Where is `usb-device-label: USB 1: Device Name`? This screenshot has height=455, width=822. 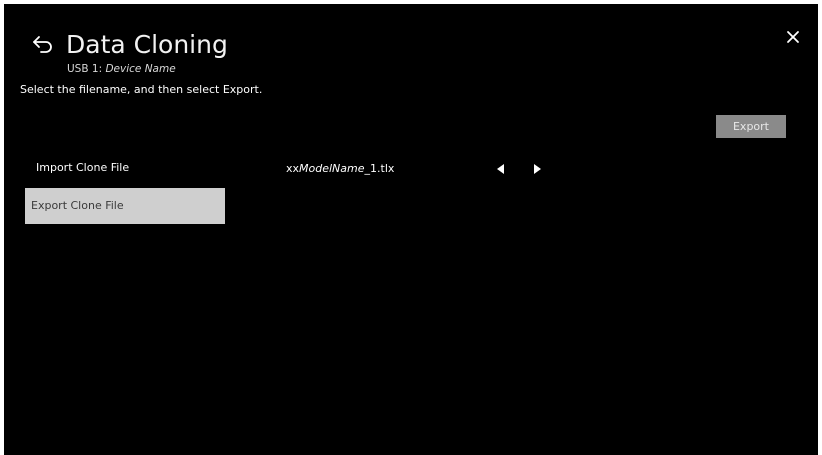
usb-device-label: USB 1: Device Name is located at coordinates (121, 69).